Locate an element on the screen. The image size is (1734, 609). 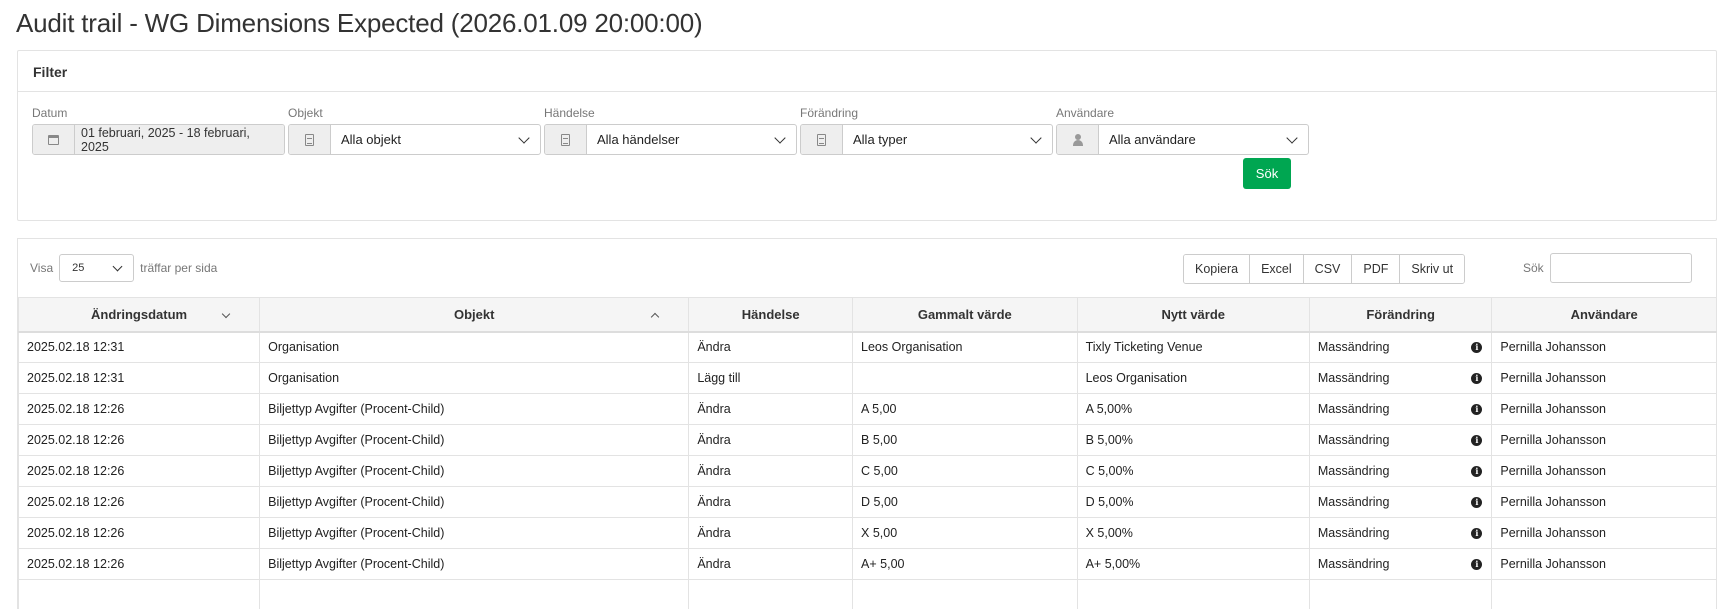
cell-object: Organisation is located at coordinates (474, 347).